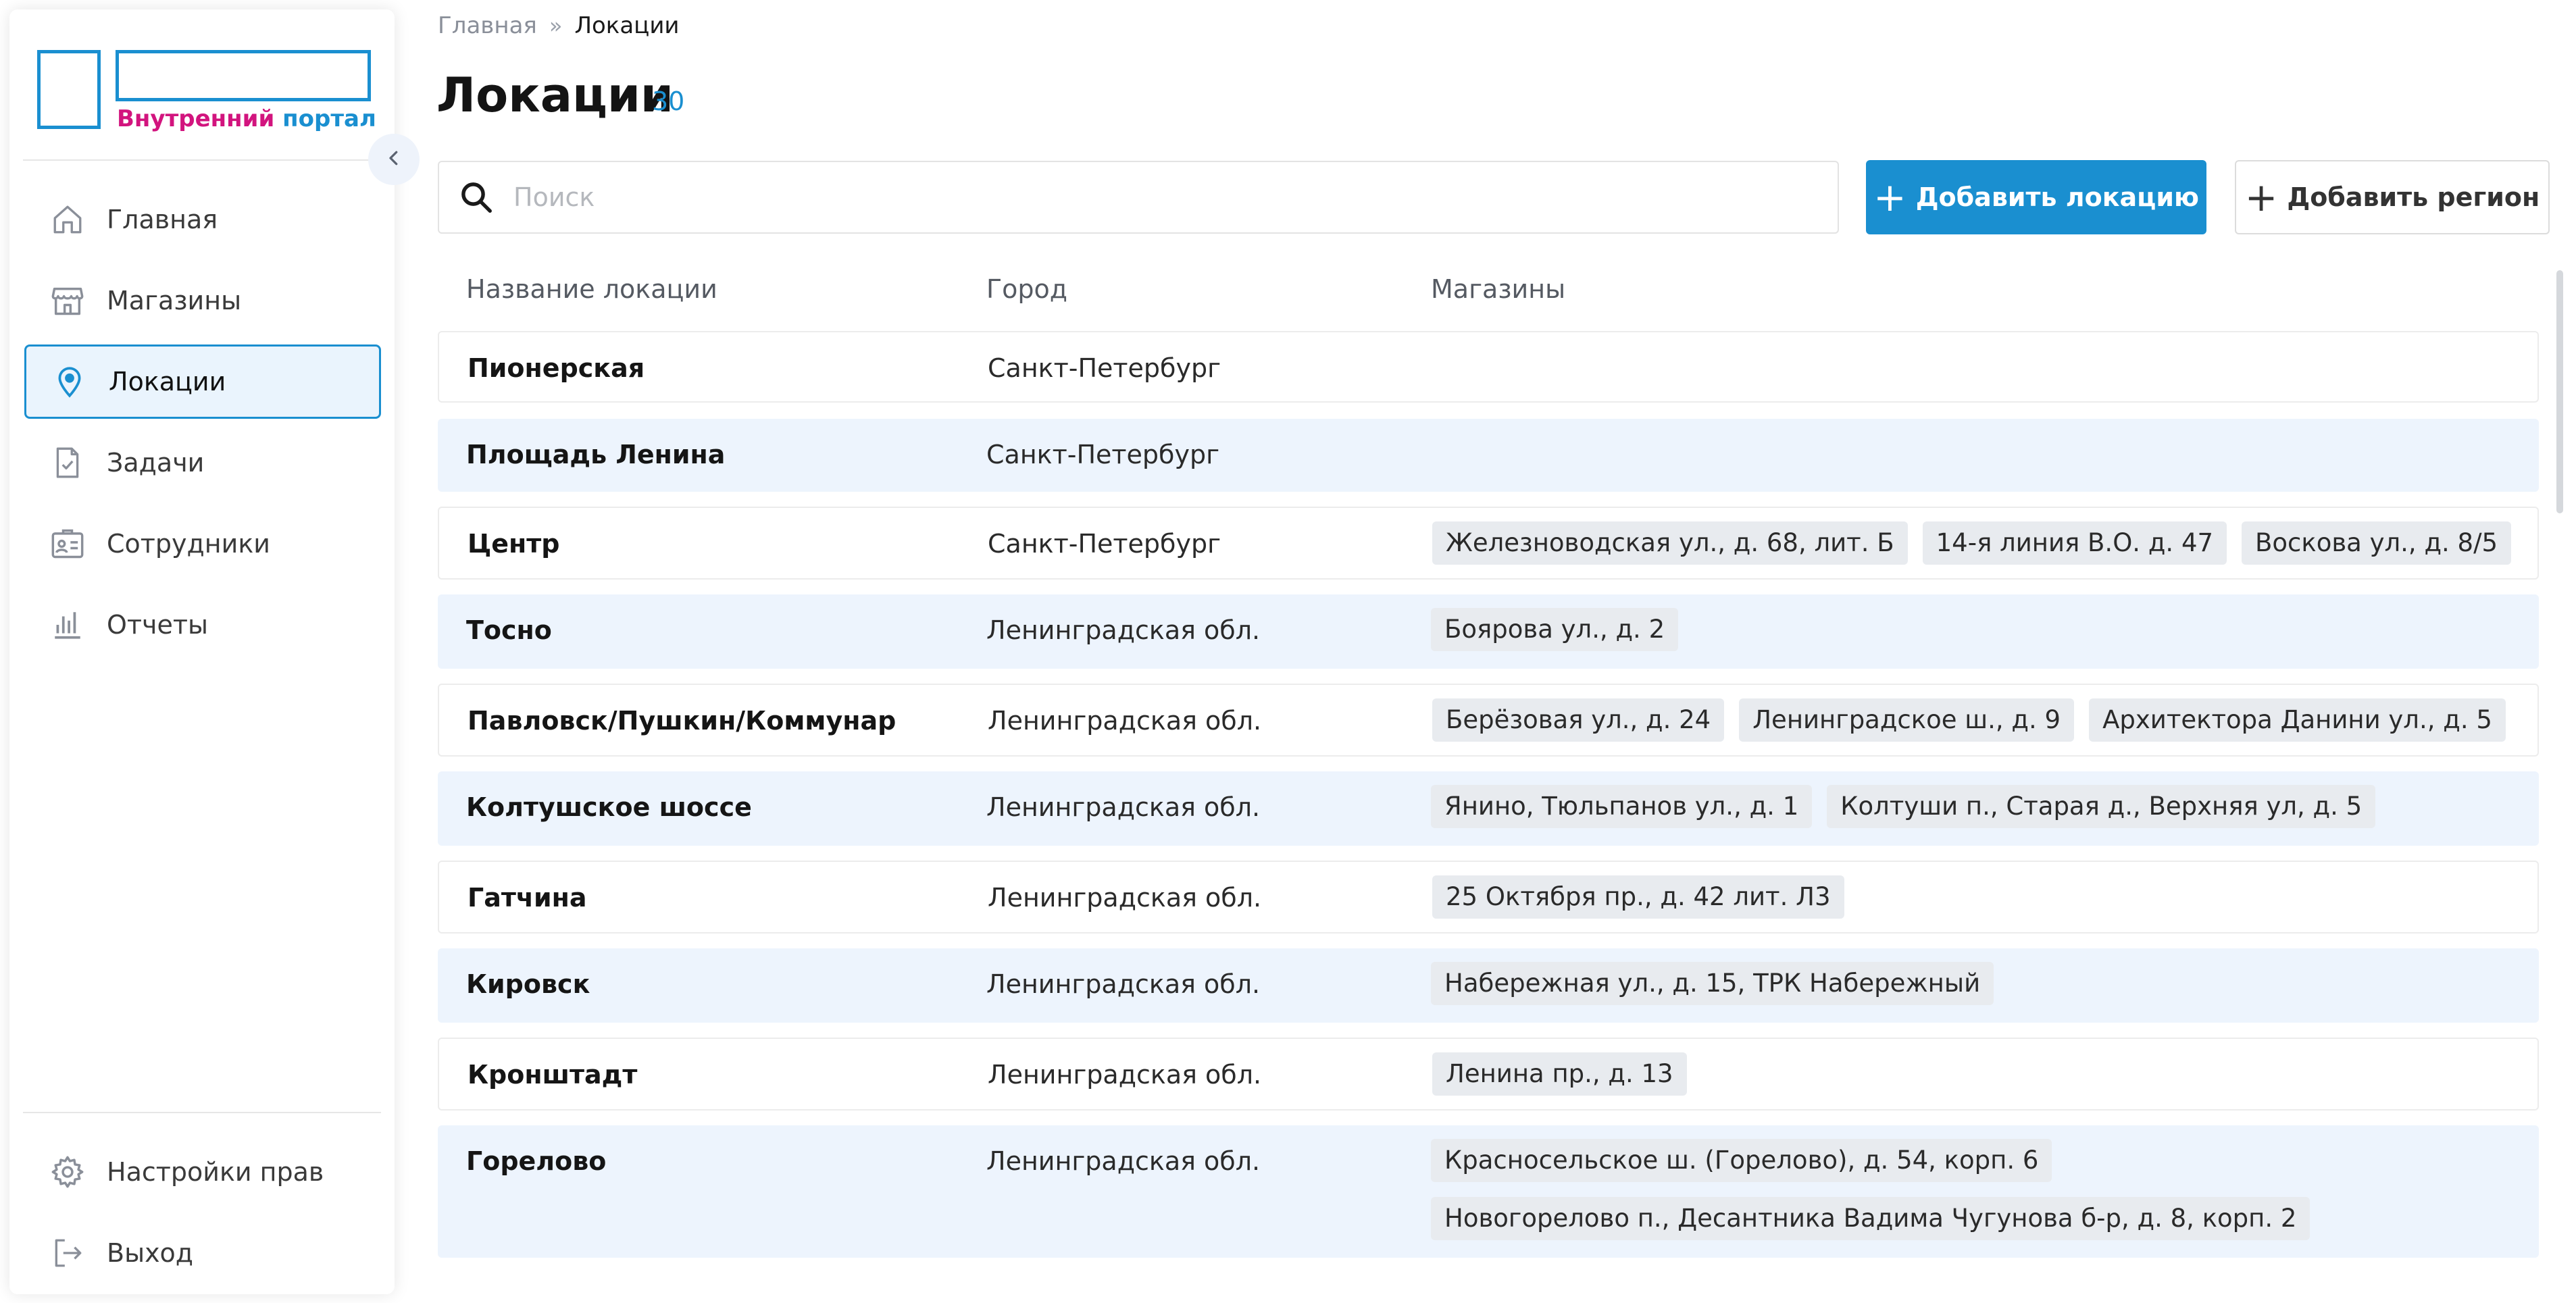 This screenshot has width=2576, height=1303. Describe the element at coordinates (2101, 807) in the screenshot. I see `shop-chip: Колтуши п., Старая д., Верхняя ул, д. 5` at that location.